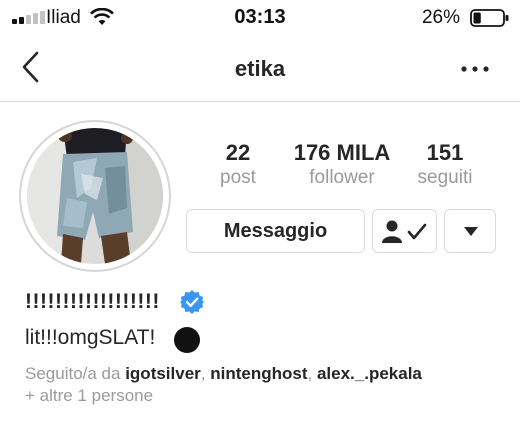  Describe the element at coordinates (92, 301) in the screenshot. I see `display-name: !!!!!!!!!!!!!!!!!!` at that location.